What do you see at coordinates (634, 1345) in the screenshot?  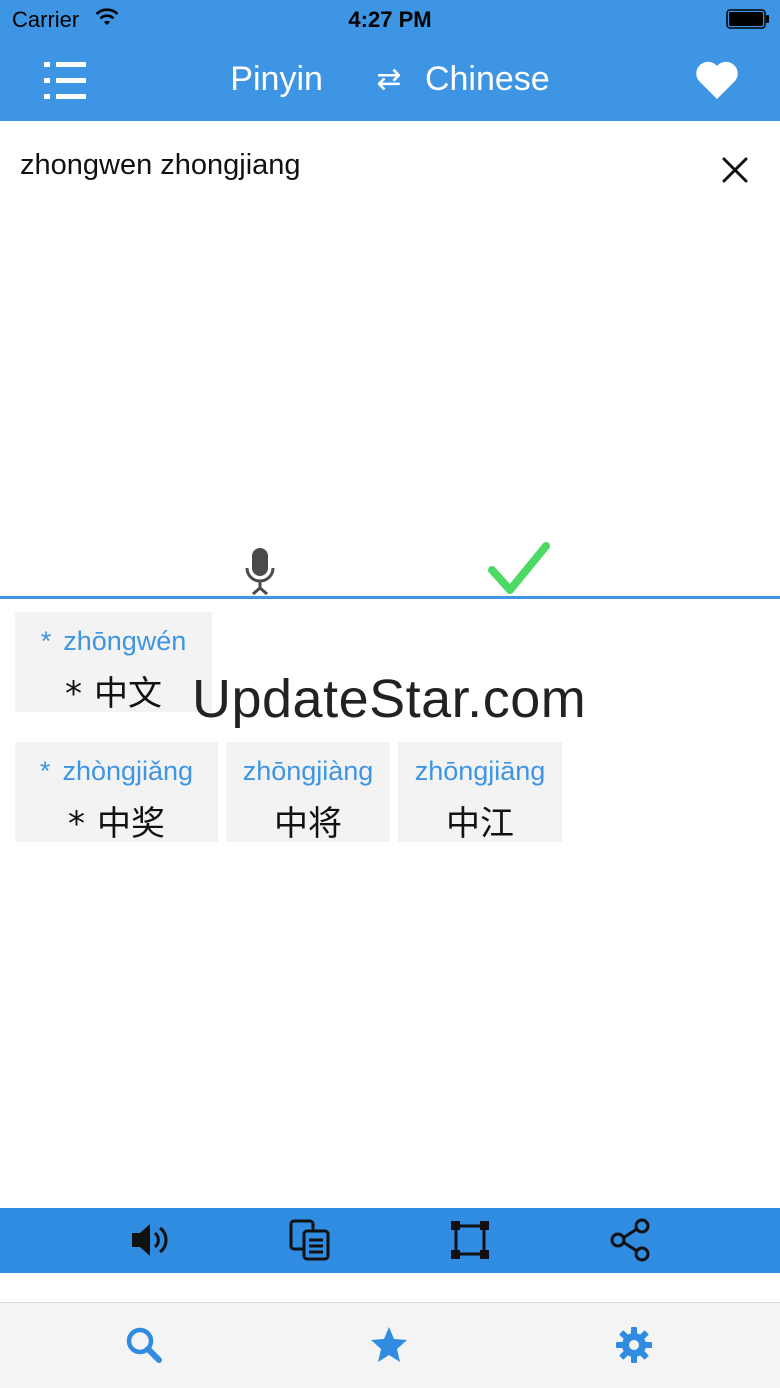 I see `gear-icon` at bounding box center [634, 1345].